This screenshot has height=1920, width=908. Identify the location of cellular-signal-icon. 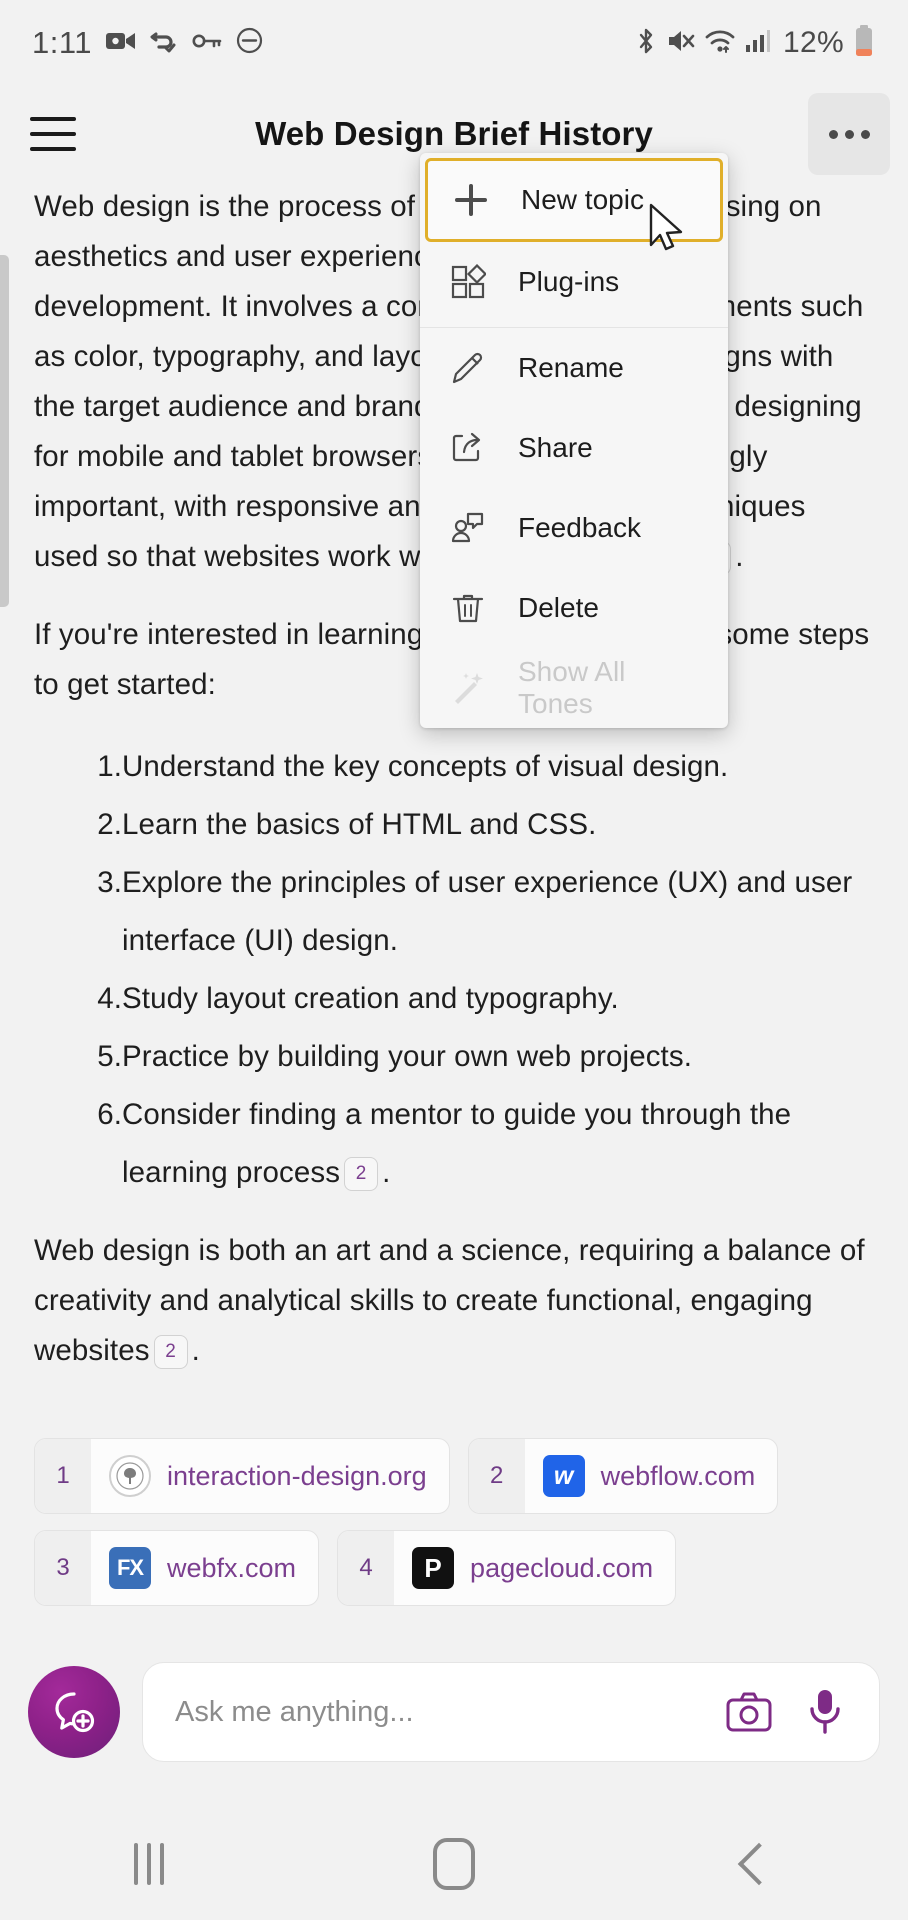
(758, 43).